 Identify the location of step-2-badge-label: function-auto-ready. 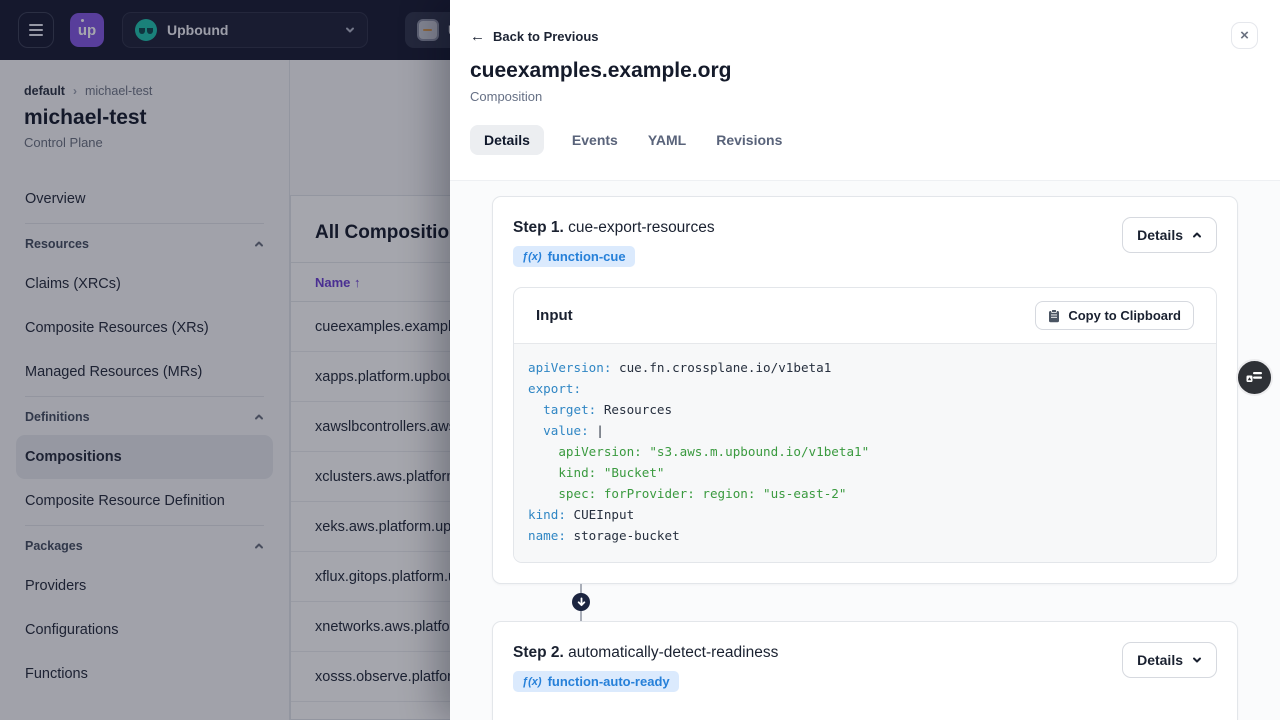
(608, 681).